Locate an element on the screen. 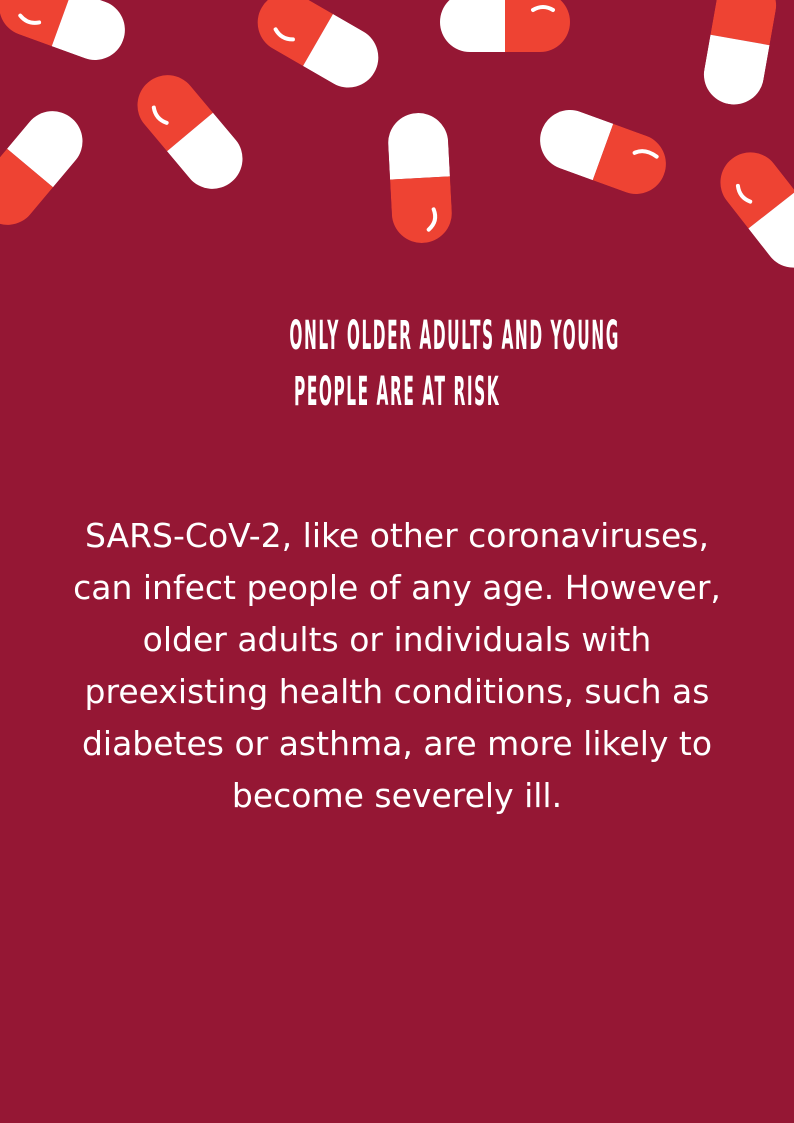 Image resolution: width=794 pixels, height=1123 pixels. title-line-2: PEOPLE ARE AT RISK is located at coordinates (397, 392).